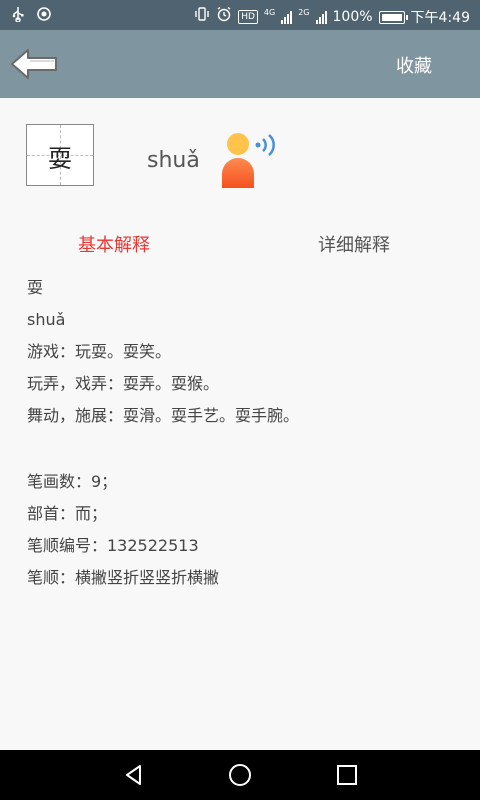 The width and height of the screenshot is (480, 800). Describe the element at coordinates (224, 17) in the screenshot. I see `alarm-icon` at that location.